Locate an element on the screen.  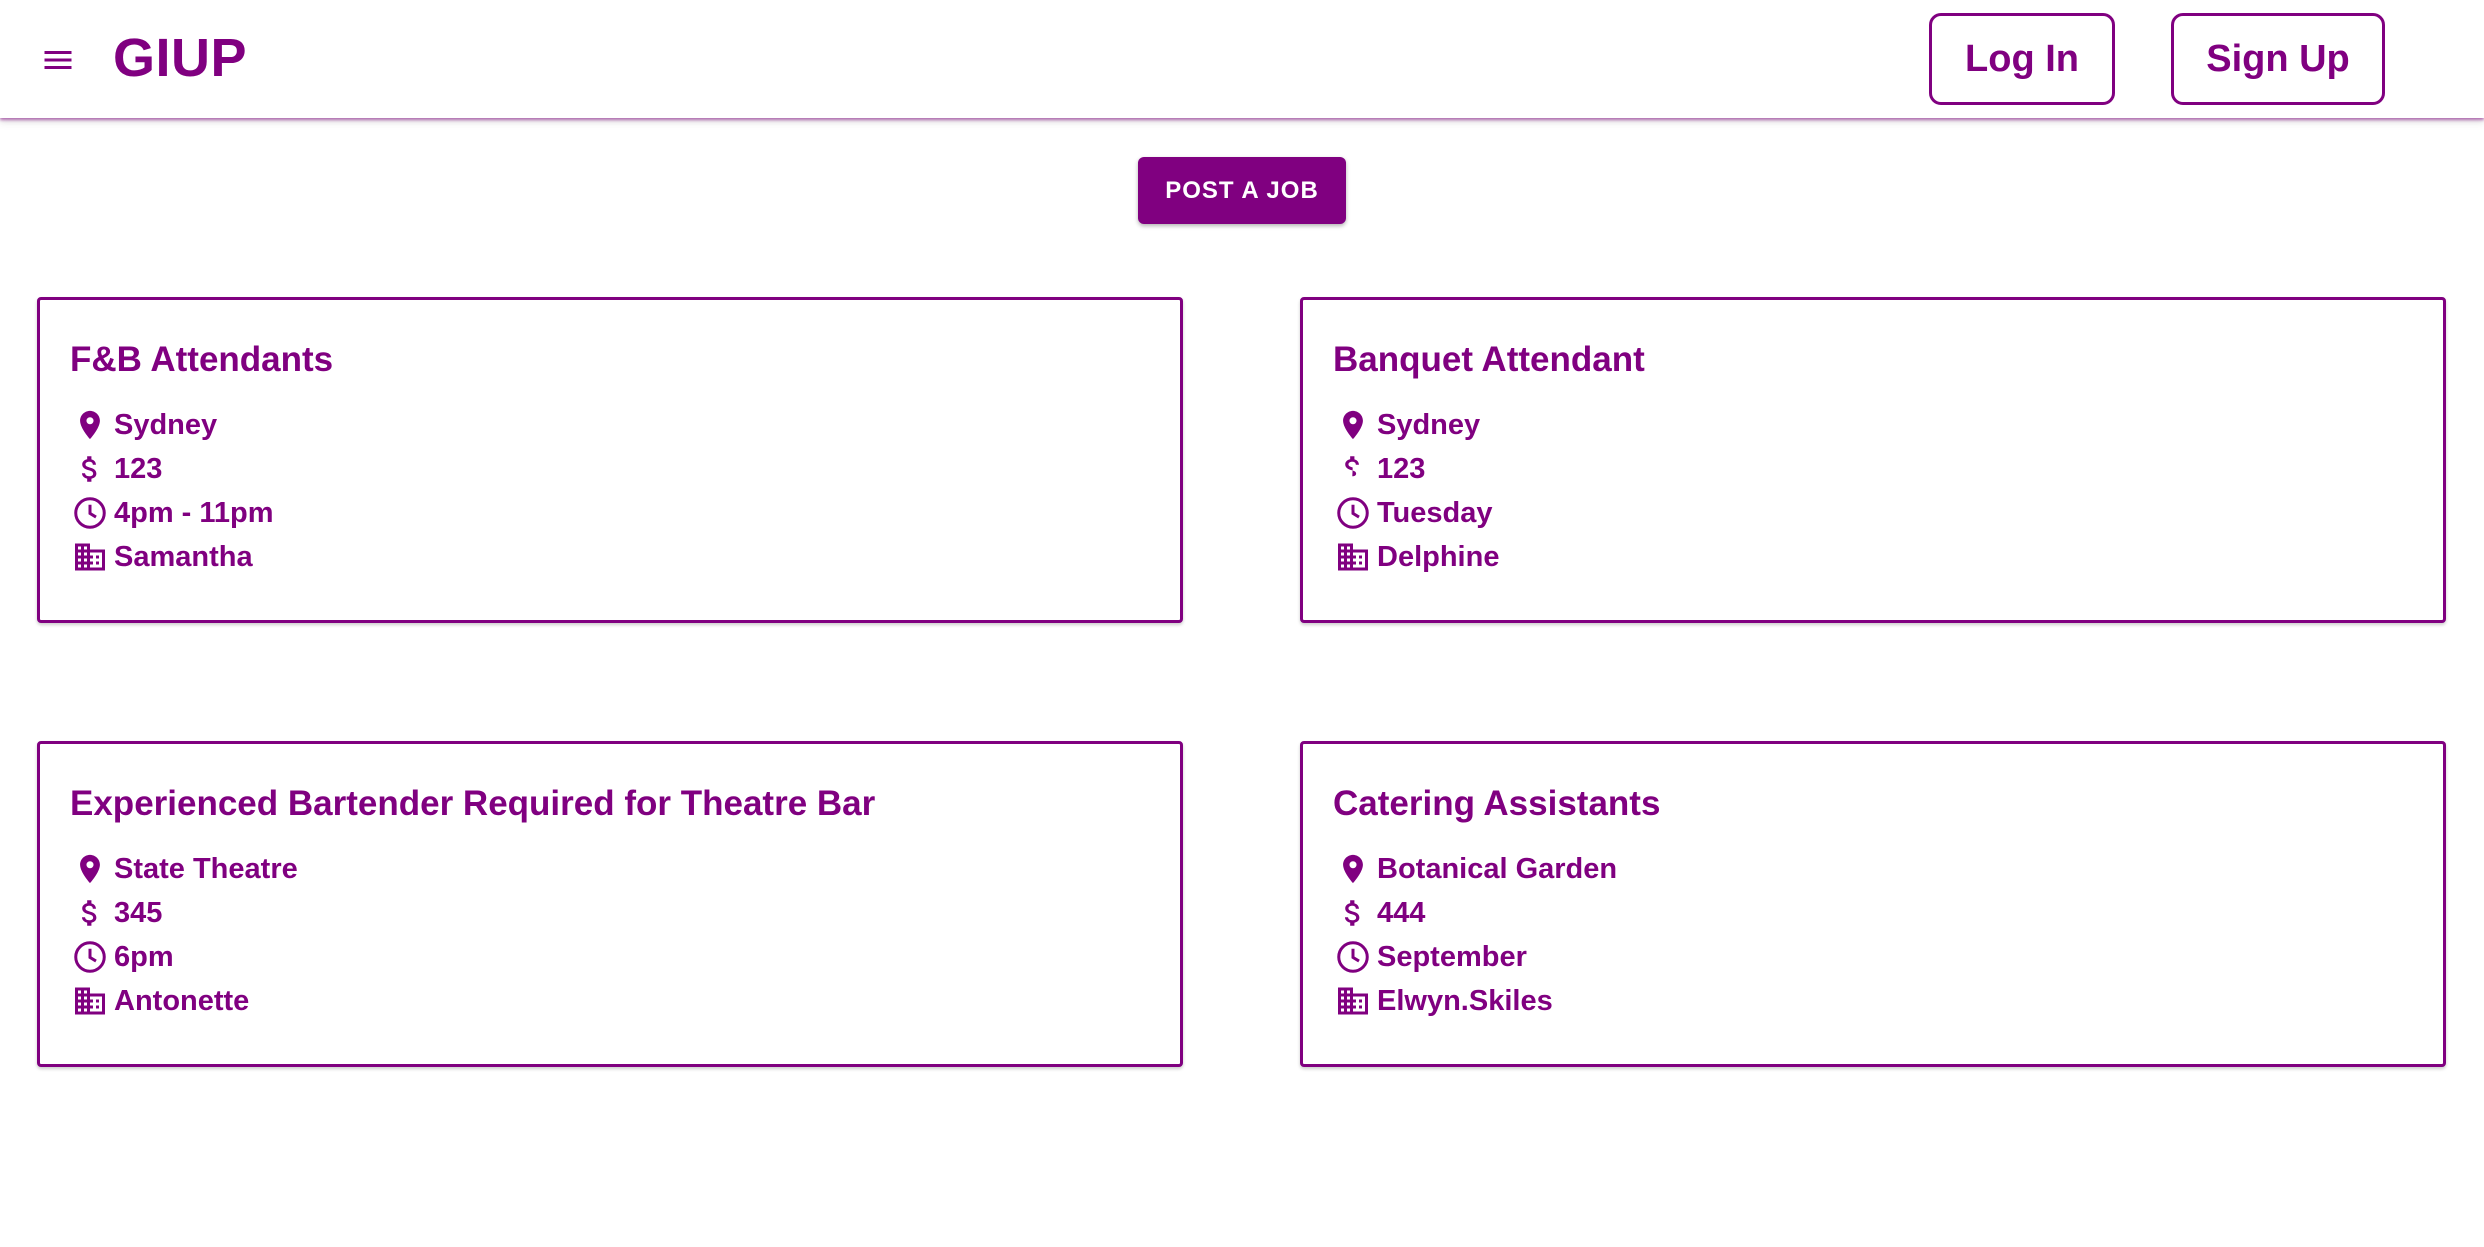
job-location: State Theatre is located at coordinates (206, 869).